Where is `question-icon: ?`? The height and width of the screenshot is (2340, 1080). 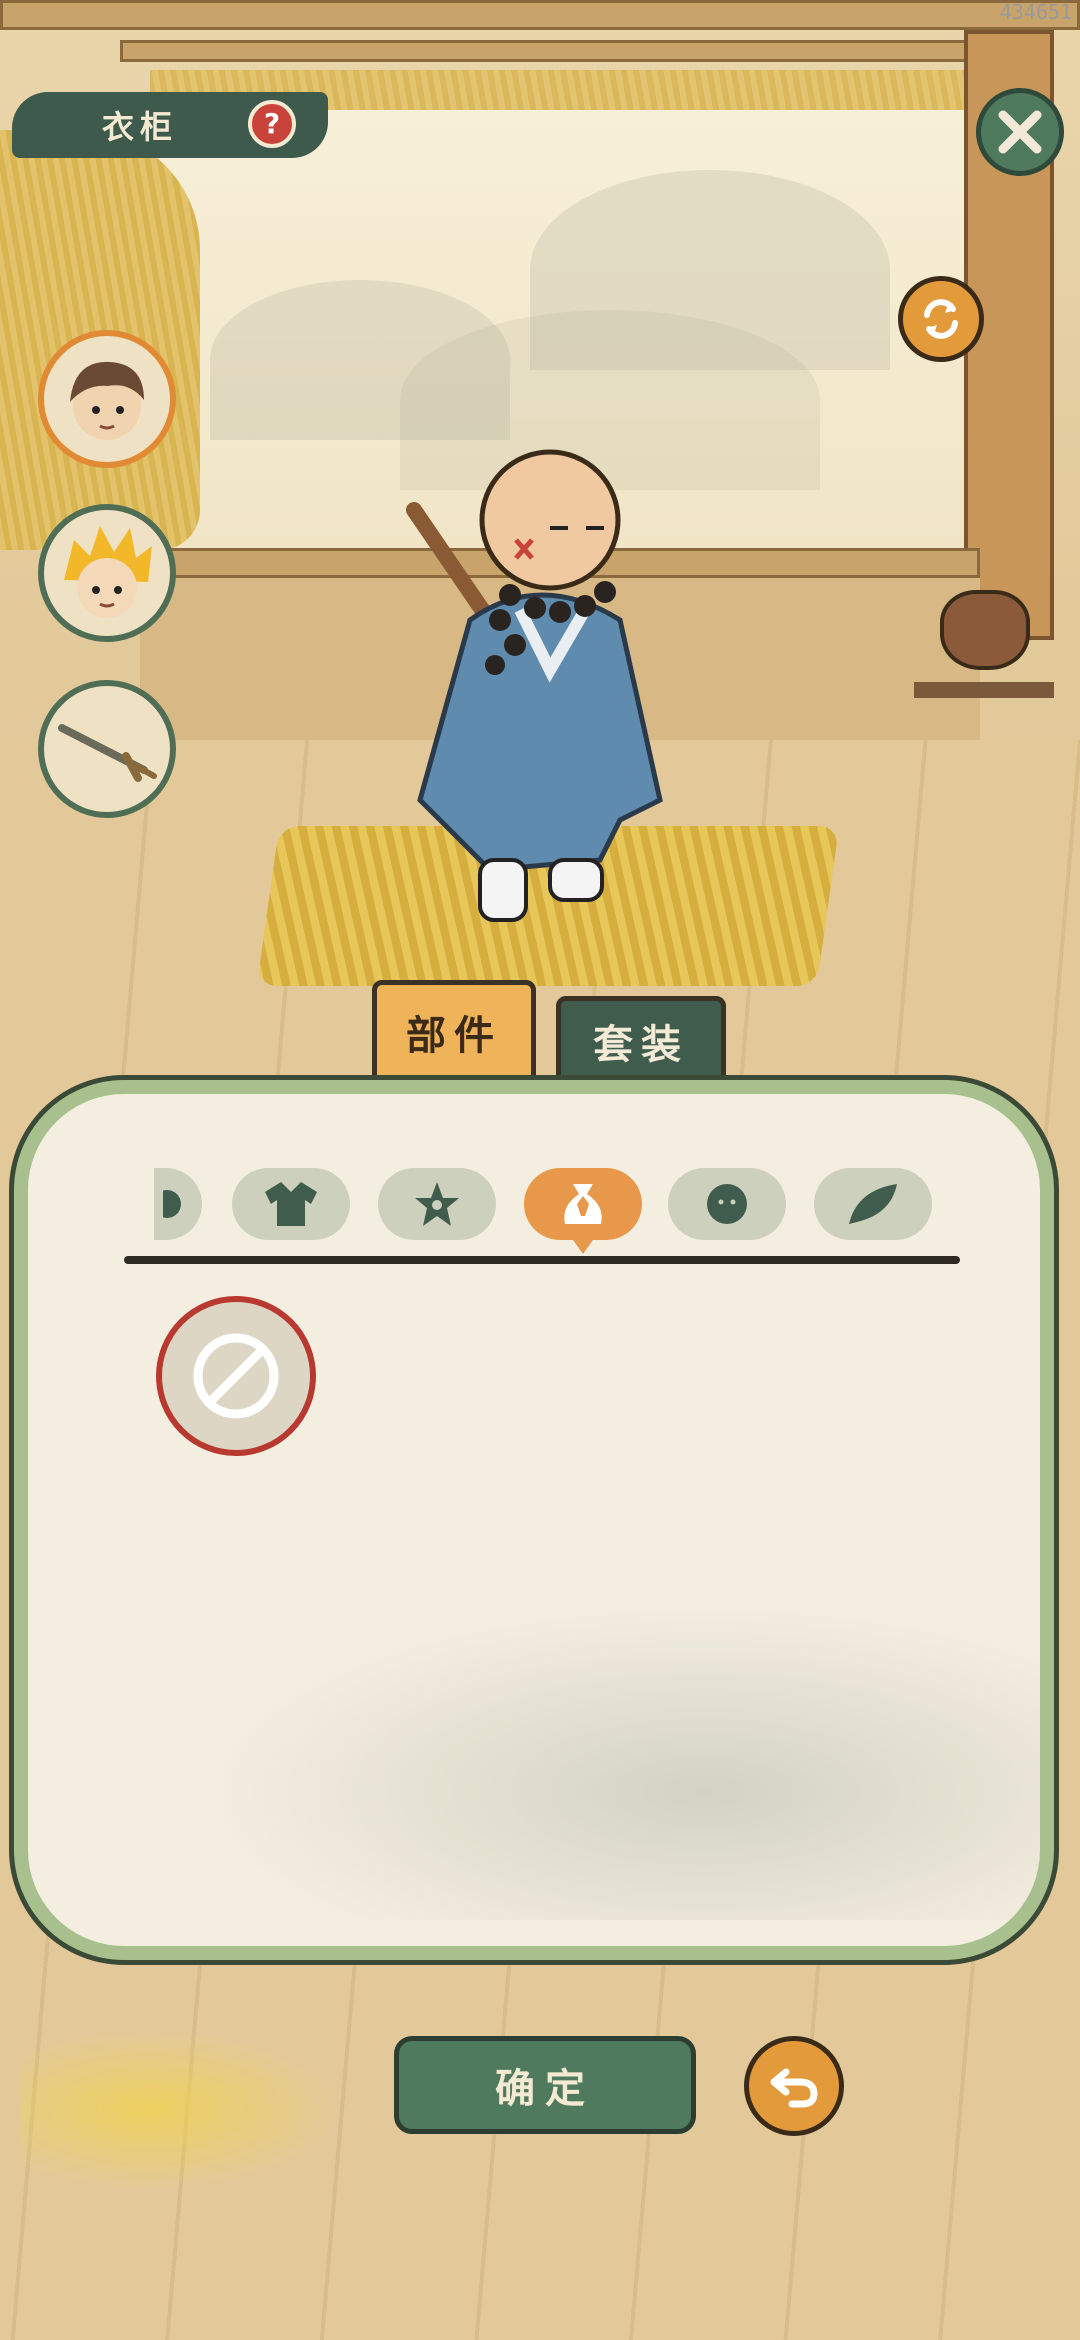
question-icon: ? is located at coordinates (272, 124).